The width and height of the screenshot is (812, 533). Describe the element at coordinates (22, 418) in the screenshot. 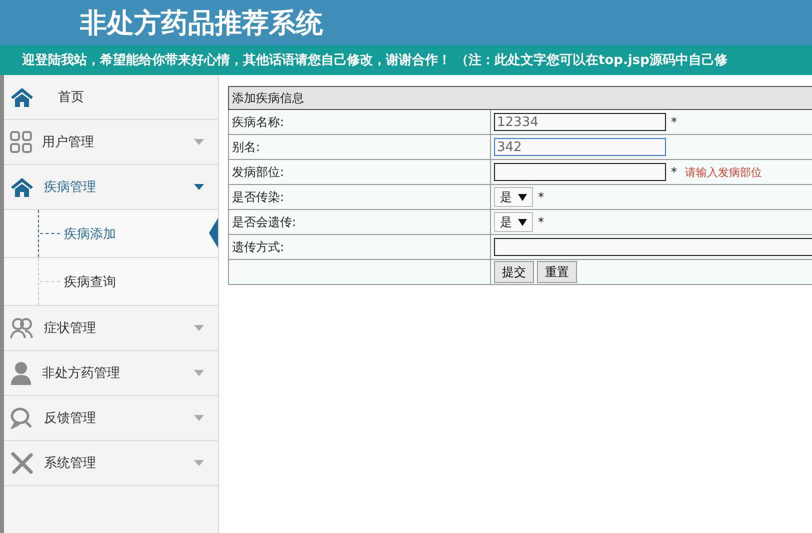

I see `chat-icon` at that location.